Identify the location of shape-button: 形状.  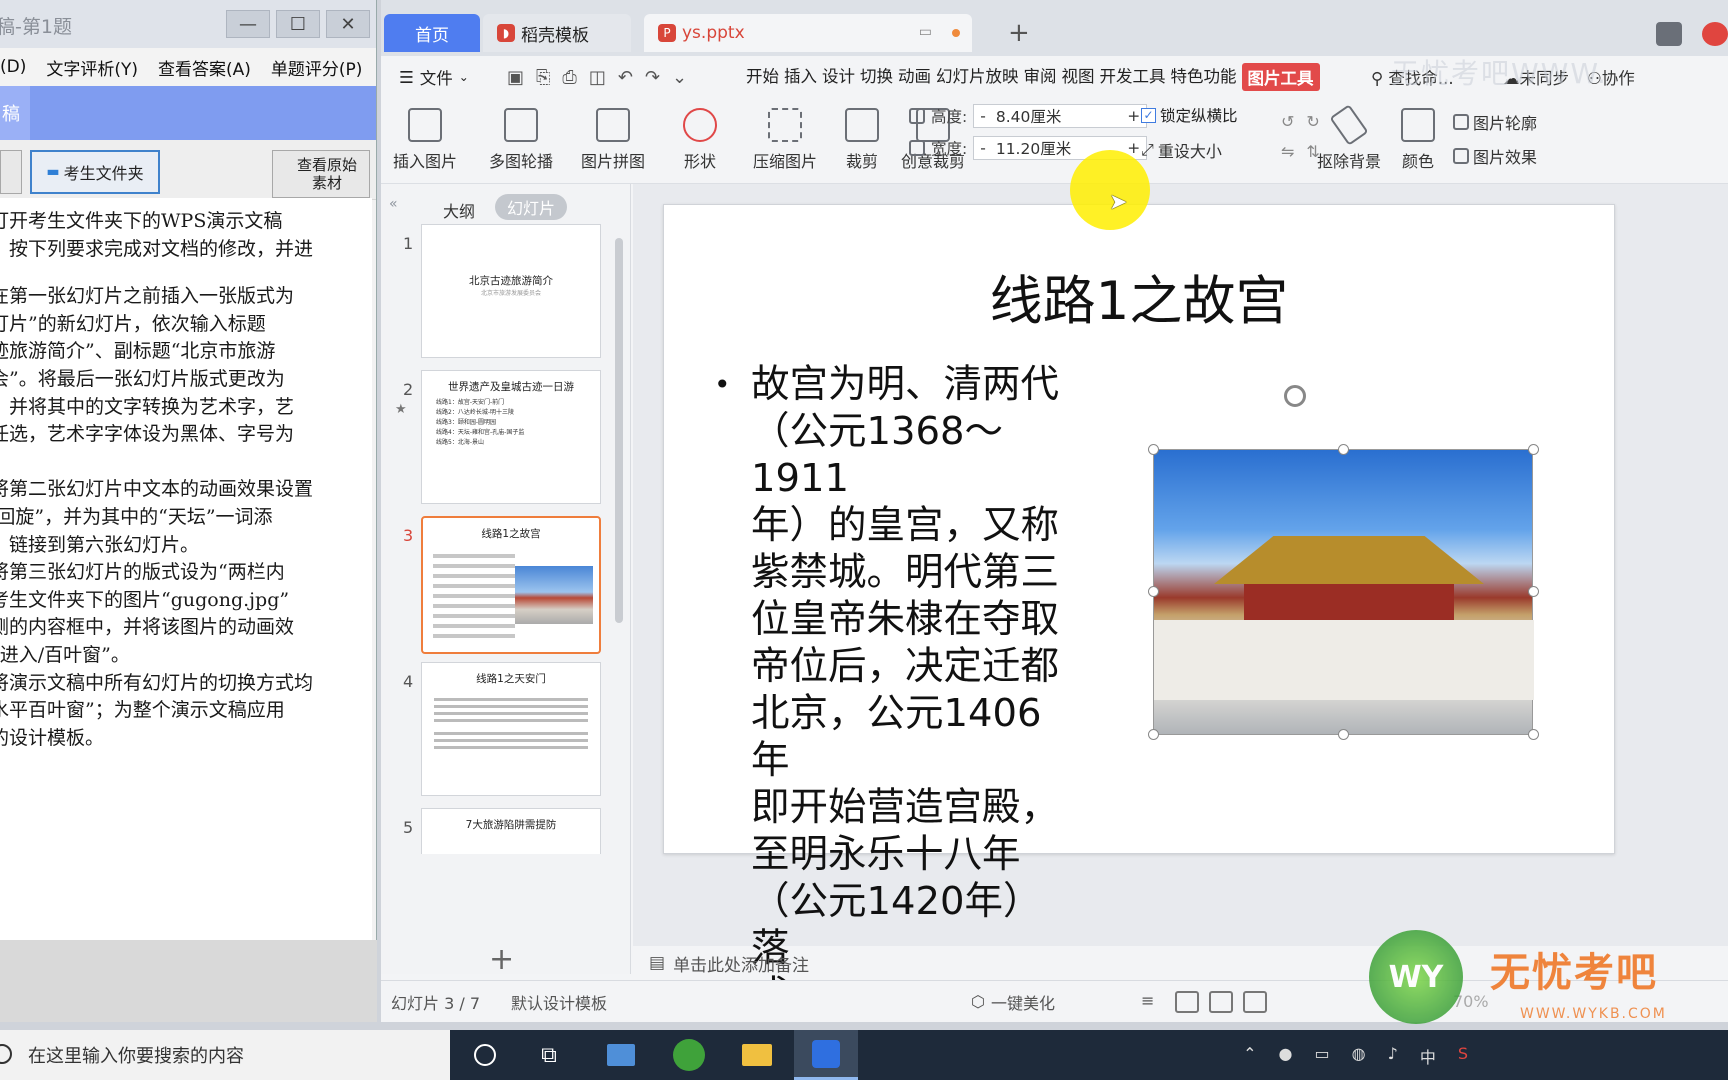
(700, 140).